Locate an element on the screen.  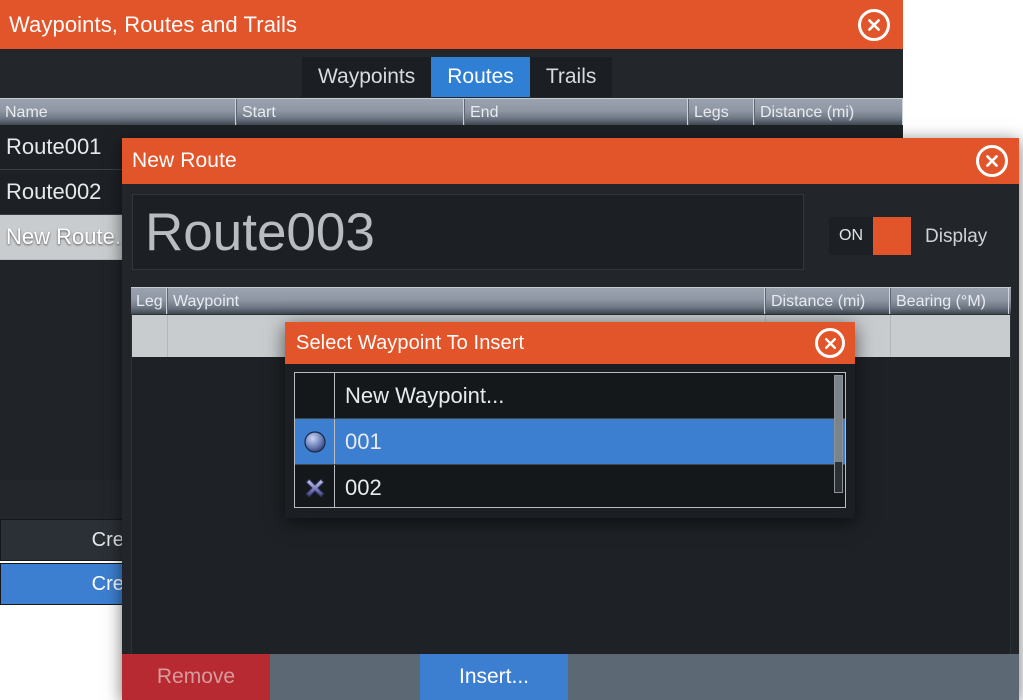
waypoint-list: New Waypoint... 001 002 is located at coordinates (570, 440).